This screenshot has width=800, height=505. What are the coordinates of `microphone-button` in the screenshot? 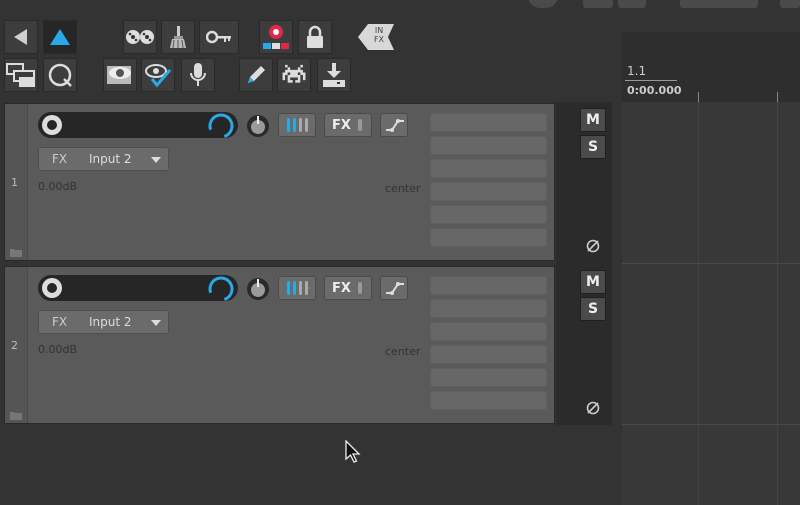 It's located at (198, 75).